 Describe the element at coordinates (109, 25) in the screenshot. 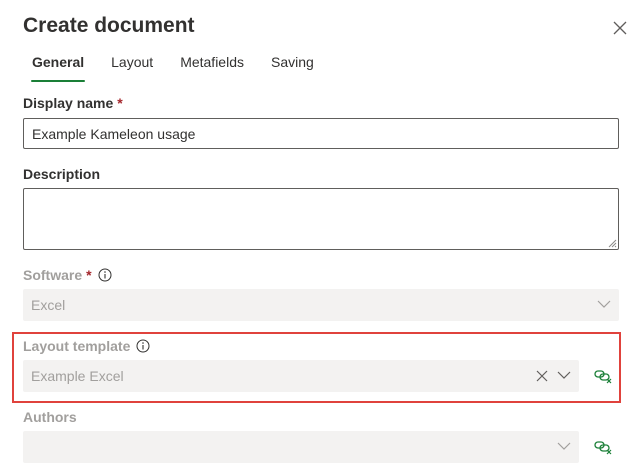

I see `dialog-title: Create document` at that location.